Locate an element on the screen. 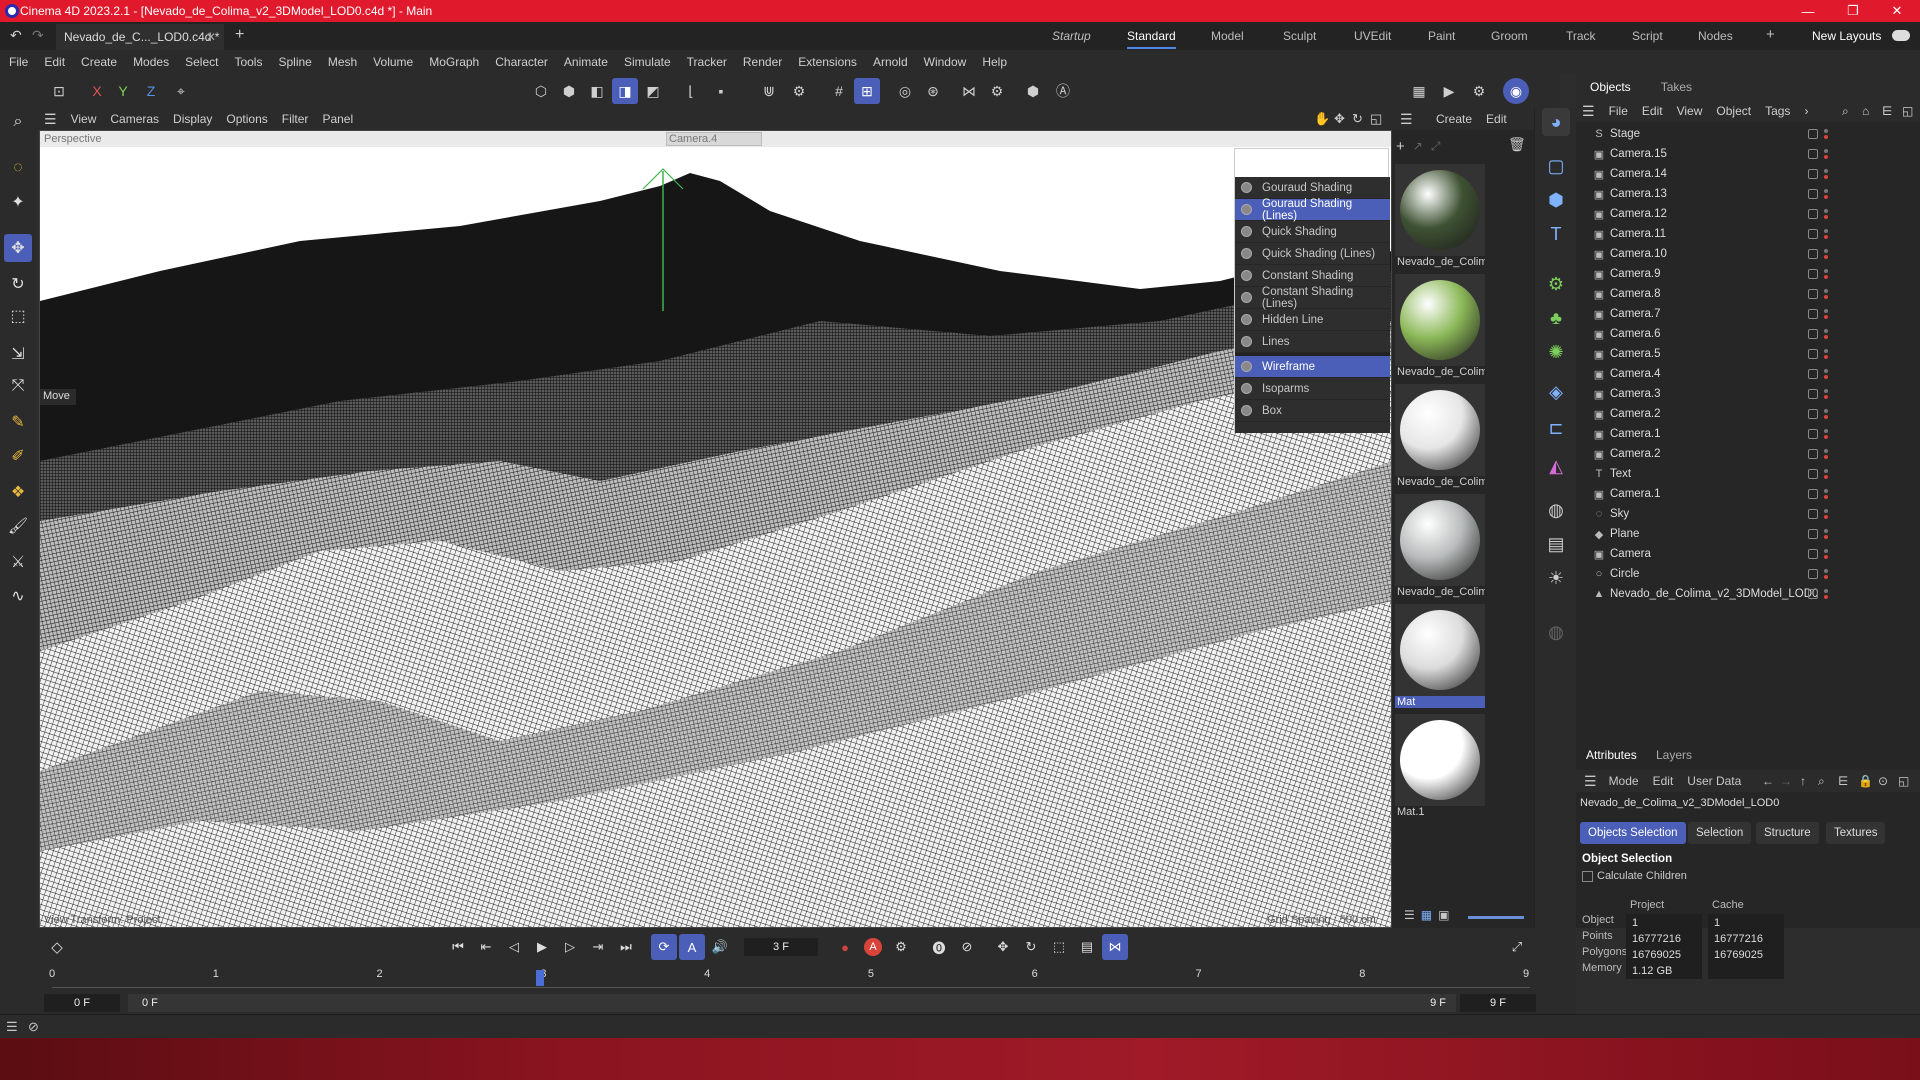 Image resolution: width=1920 pixels, height=1080 pixels. layout-tab-track: Track is located at coordinates (1581, 36).